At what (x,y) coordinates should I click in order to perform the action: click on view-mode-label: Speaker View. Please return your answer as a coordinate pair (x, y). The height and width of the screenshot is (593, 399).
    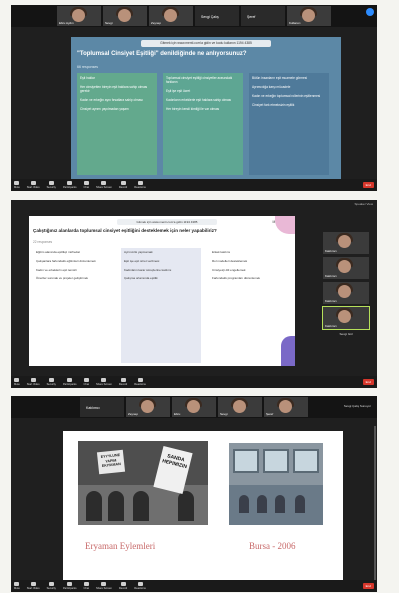
    Looking at the image, I should click on (364, 204).